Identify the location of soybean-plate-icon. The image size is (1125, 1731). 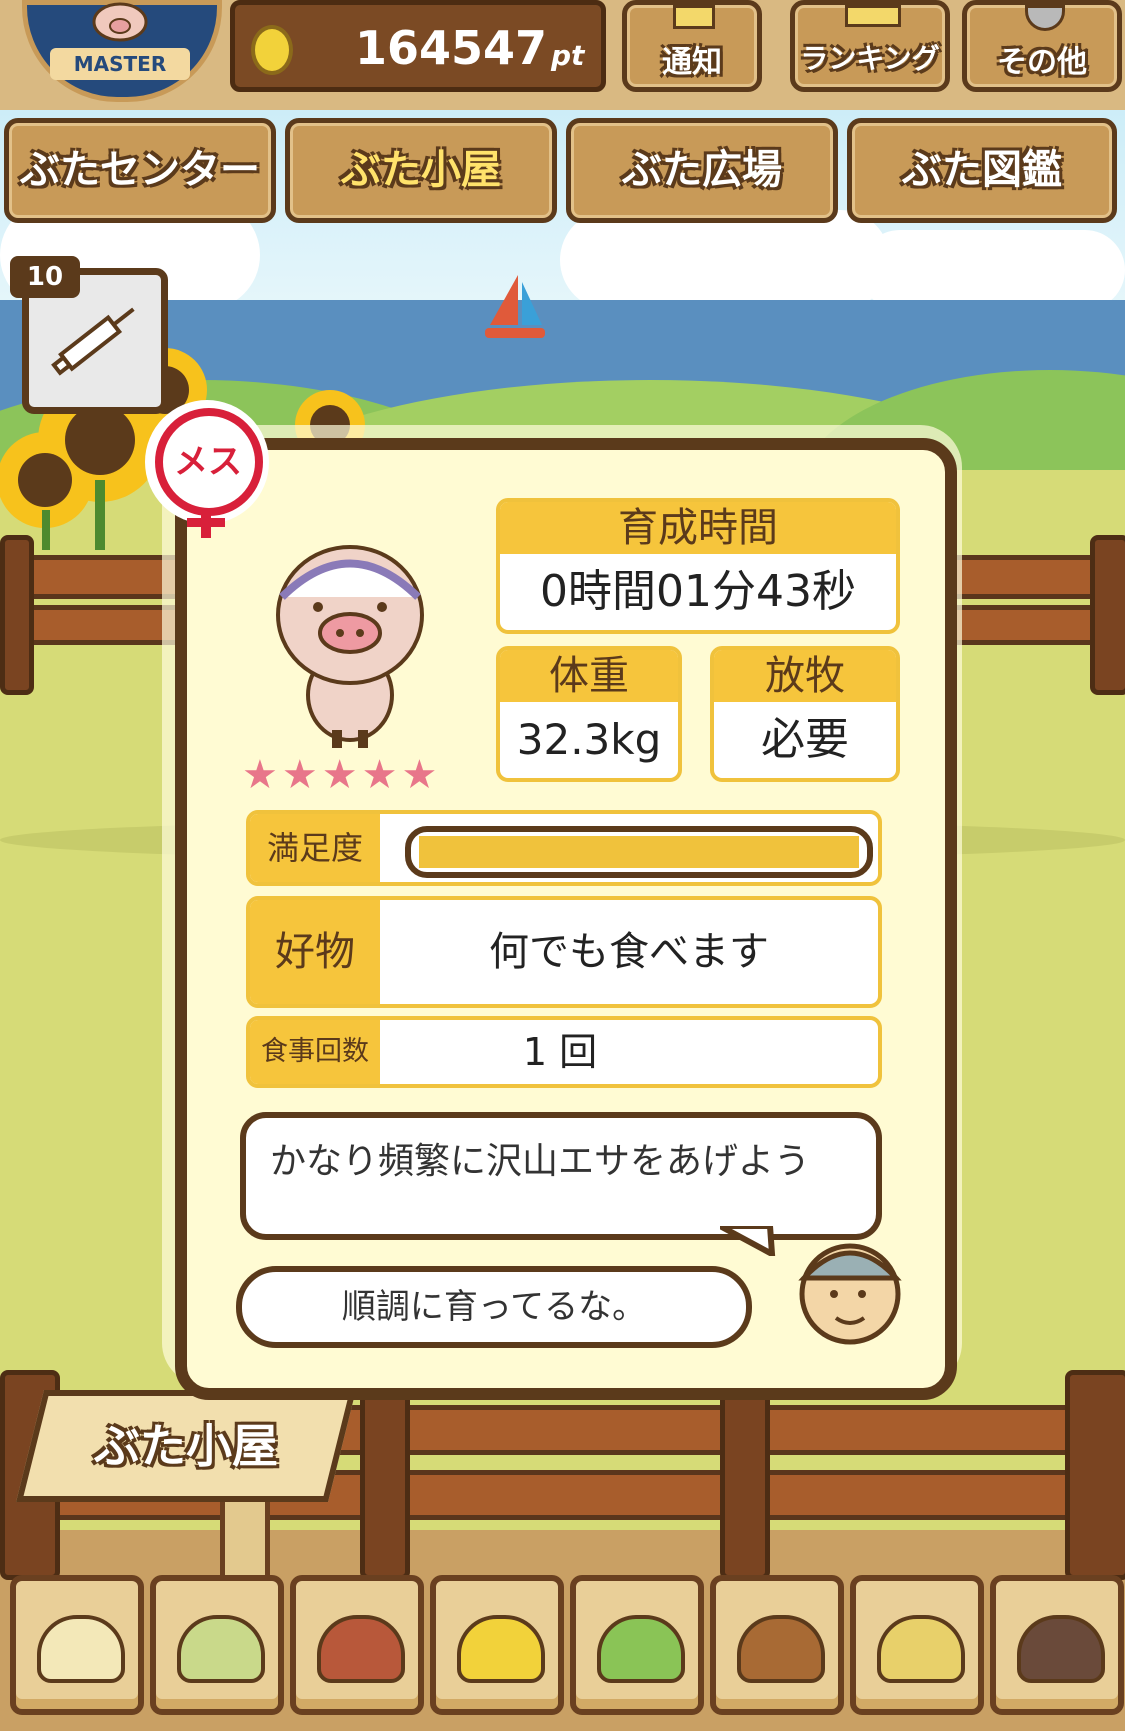
(921, 1649).